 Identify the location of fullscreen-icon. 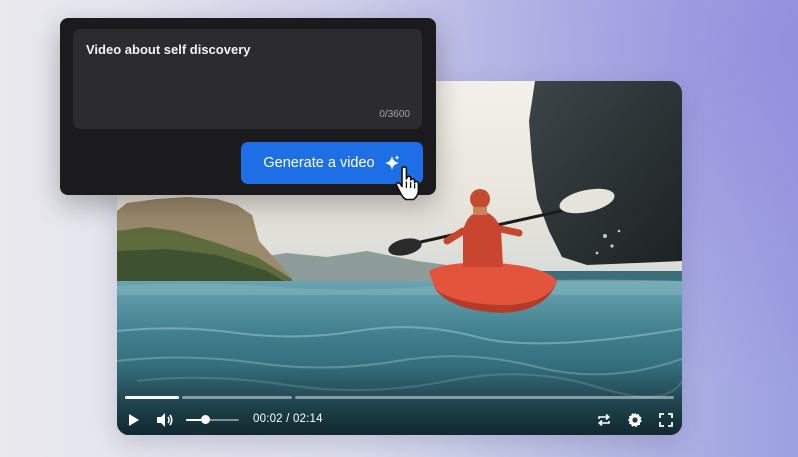
(666, 420).